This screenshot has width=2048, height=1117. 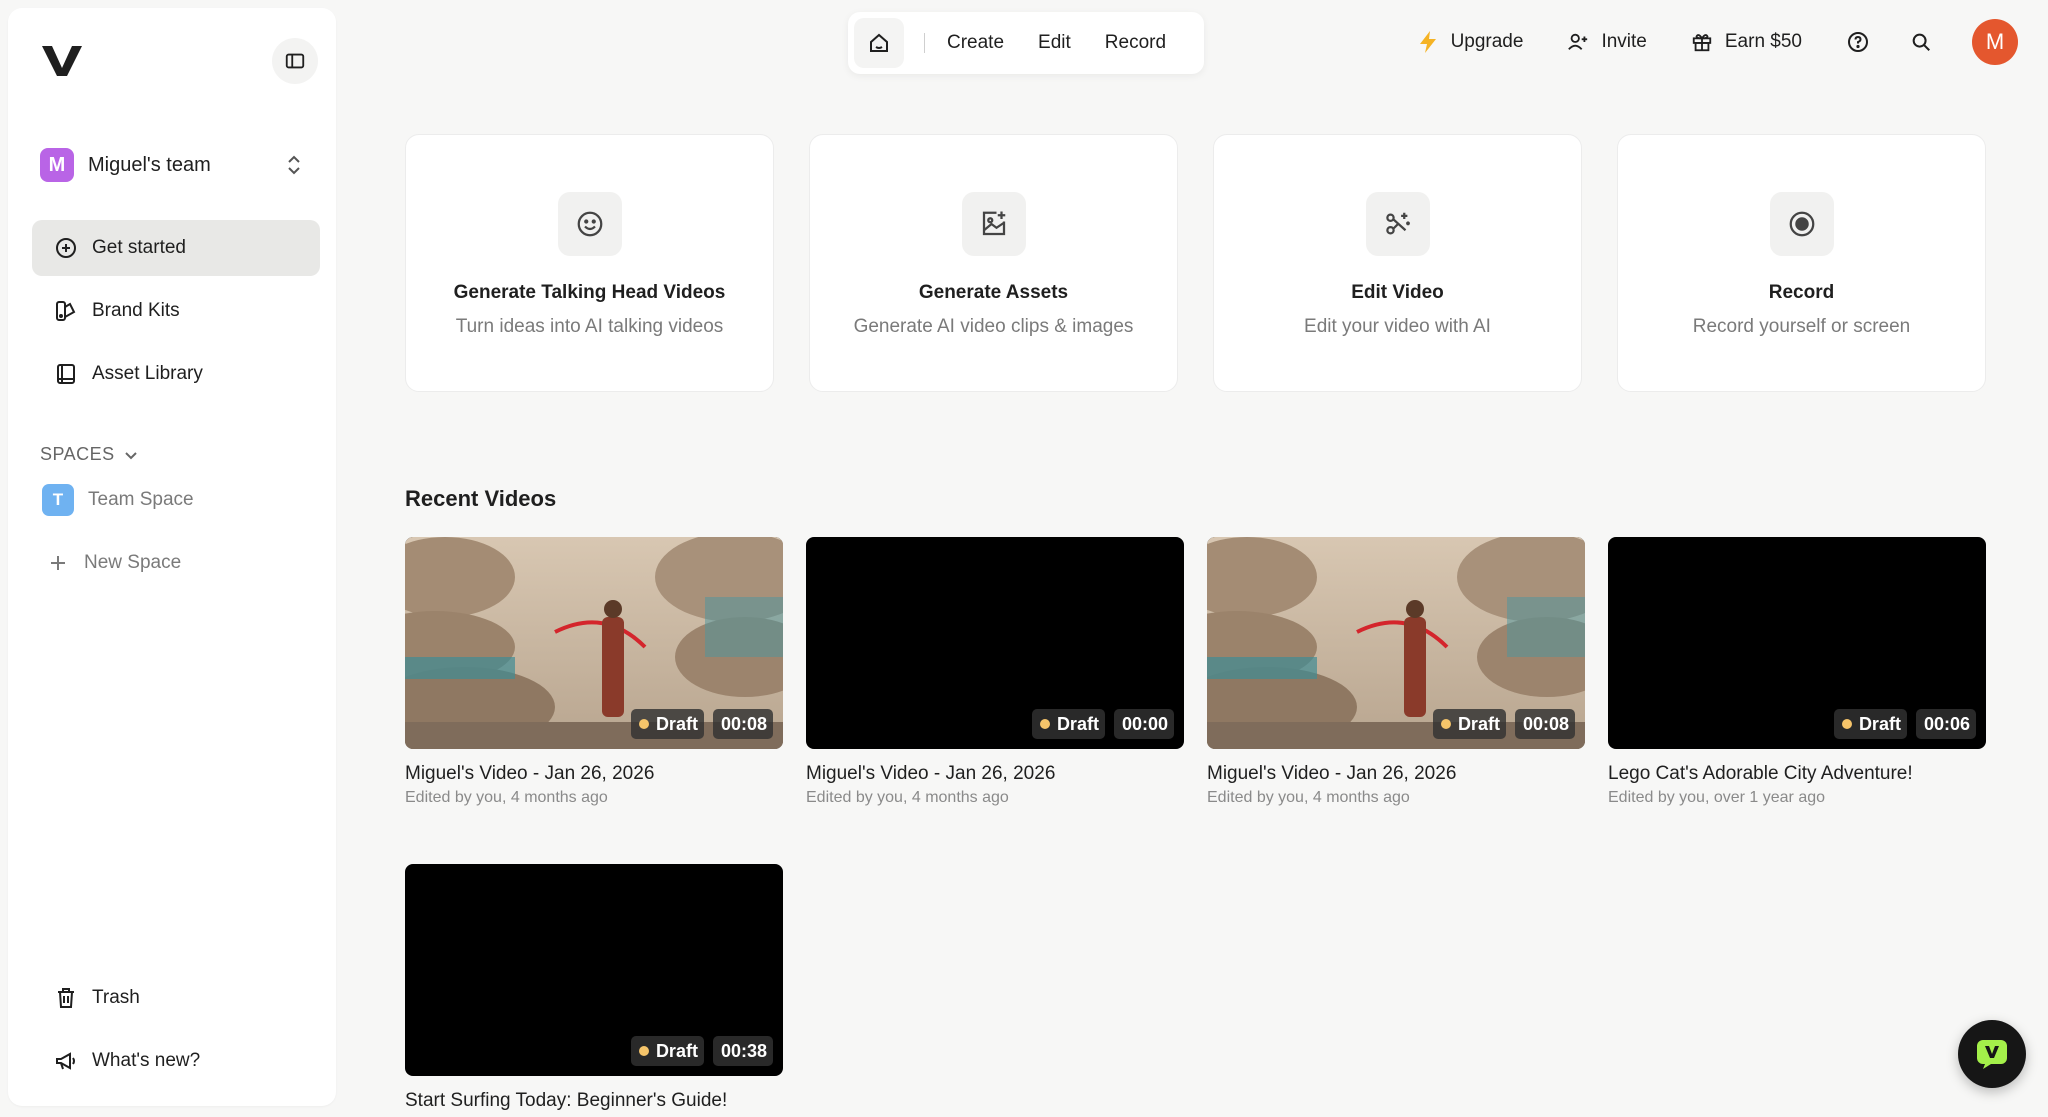 I want to click on chat-support-button, so click(x=1992, y=1054).